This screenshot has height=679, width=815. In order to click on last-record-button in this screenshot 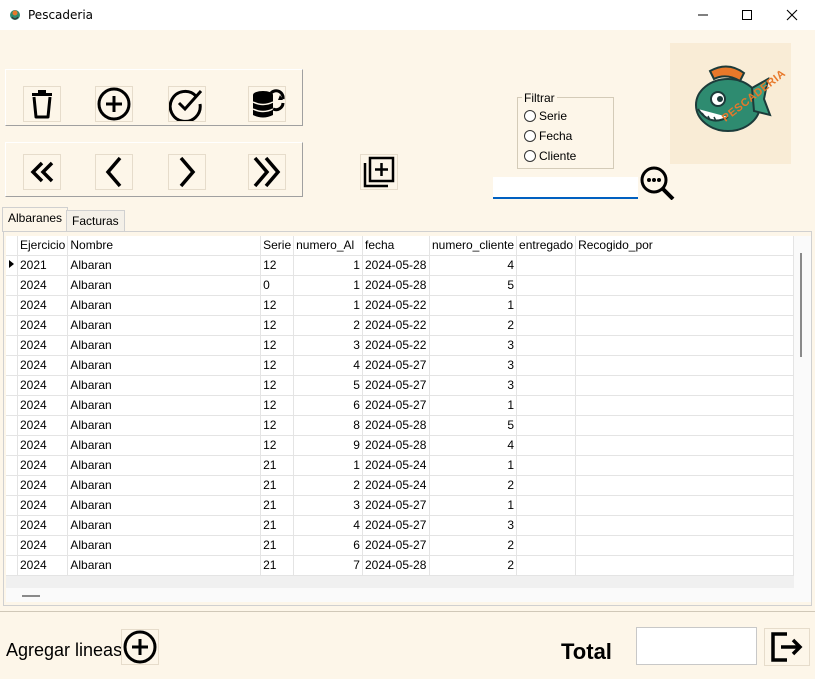, I will do `click(267, 172)`.